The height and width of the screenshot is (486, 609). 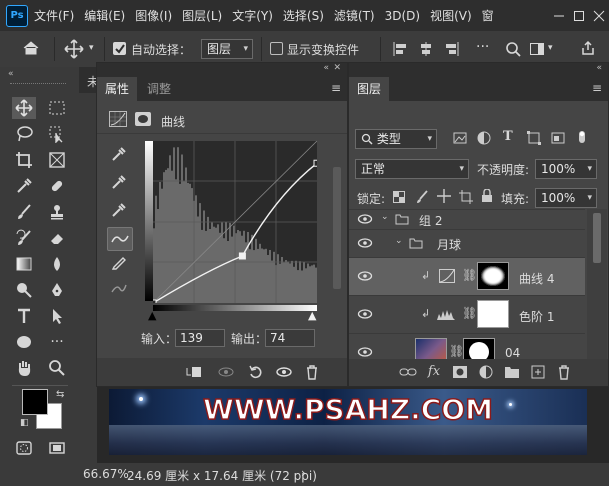 What do you see at coordinates (24, 238) in the screenshot?
I see `history-brush-icon` at bounding box center [24, 238].